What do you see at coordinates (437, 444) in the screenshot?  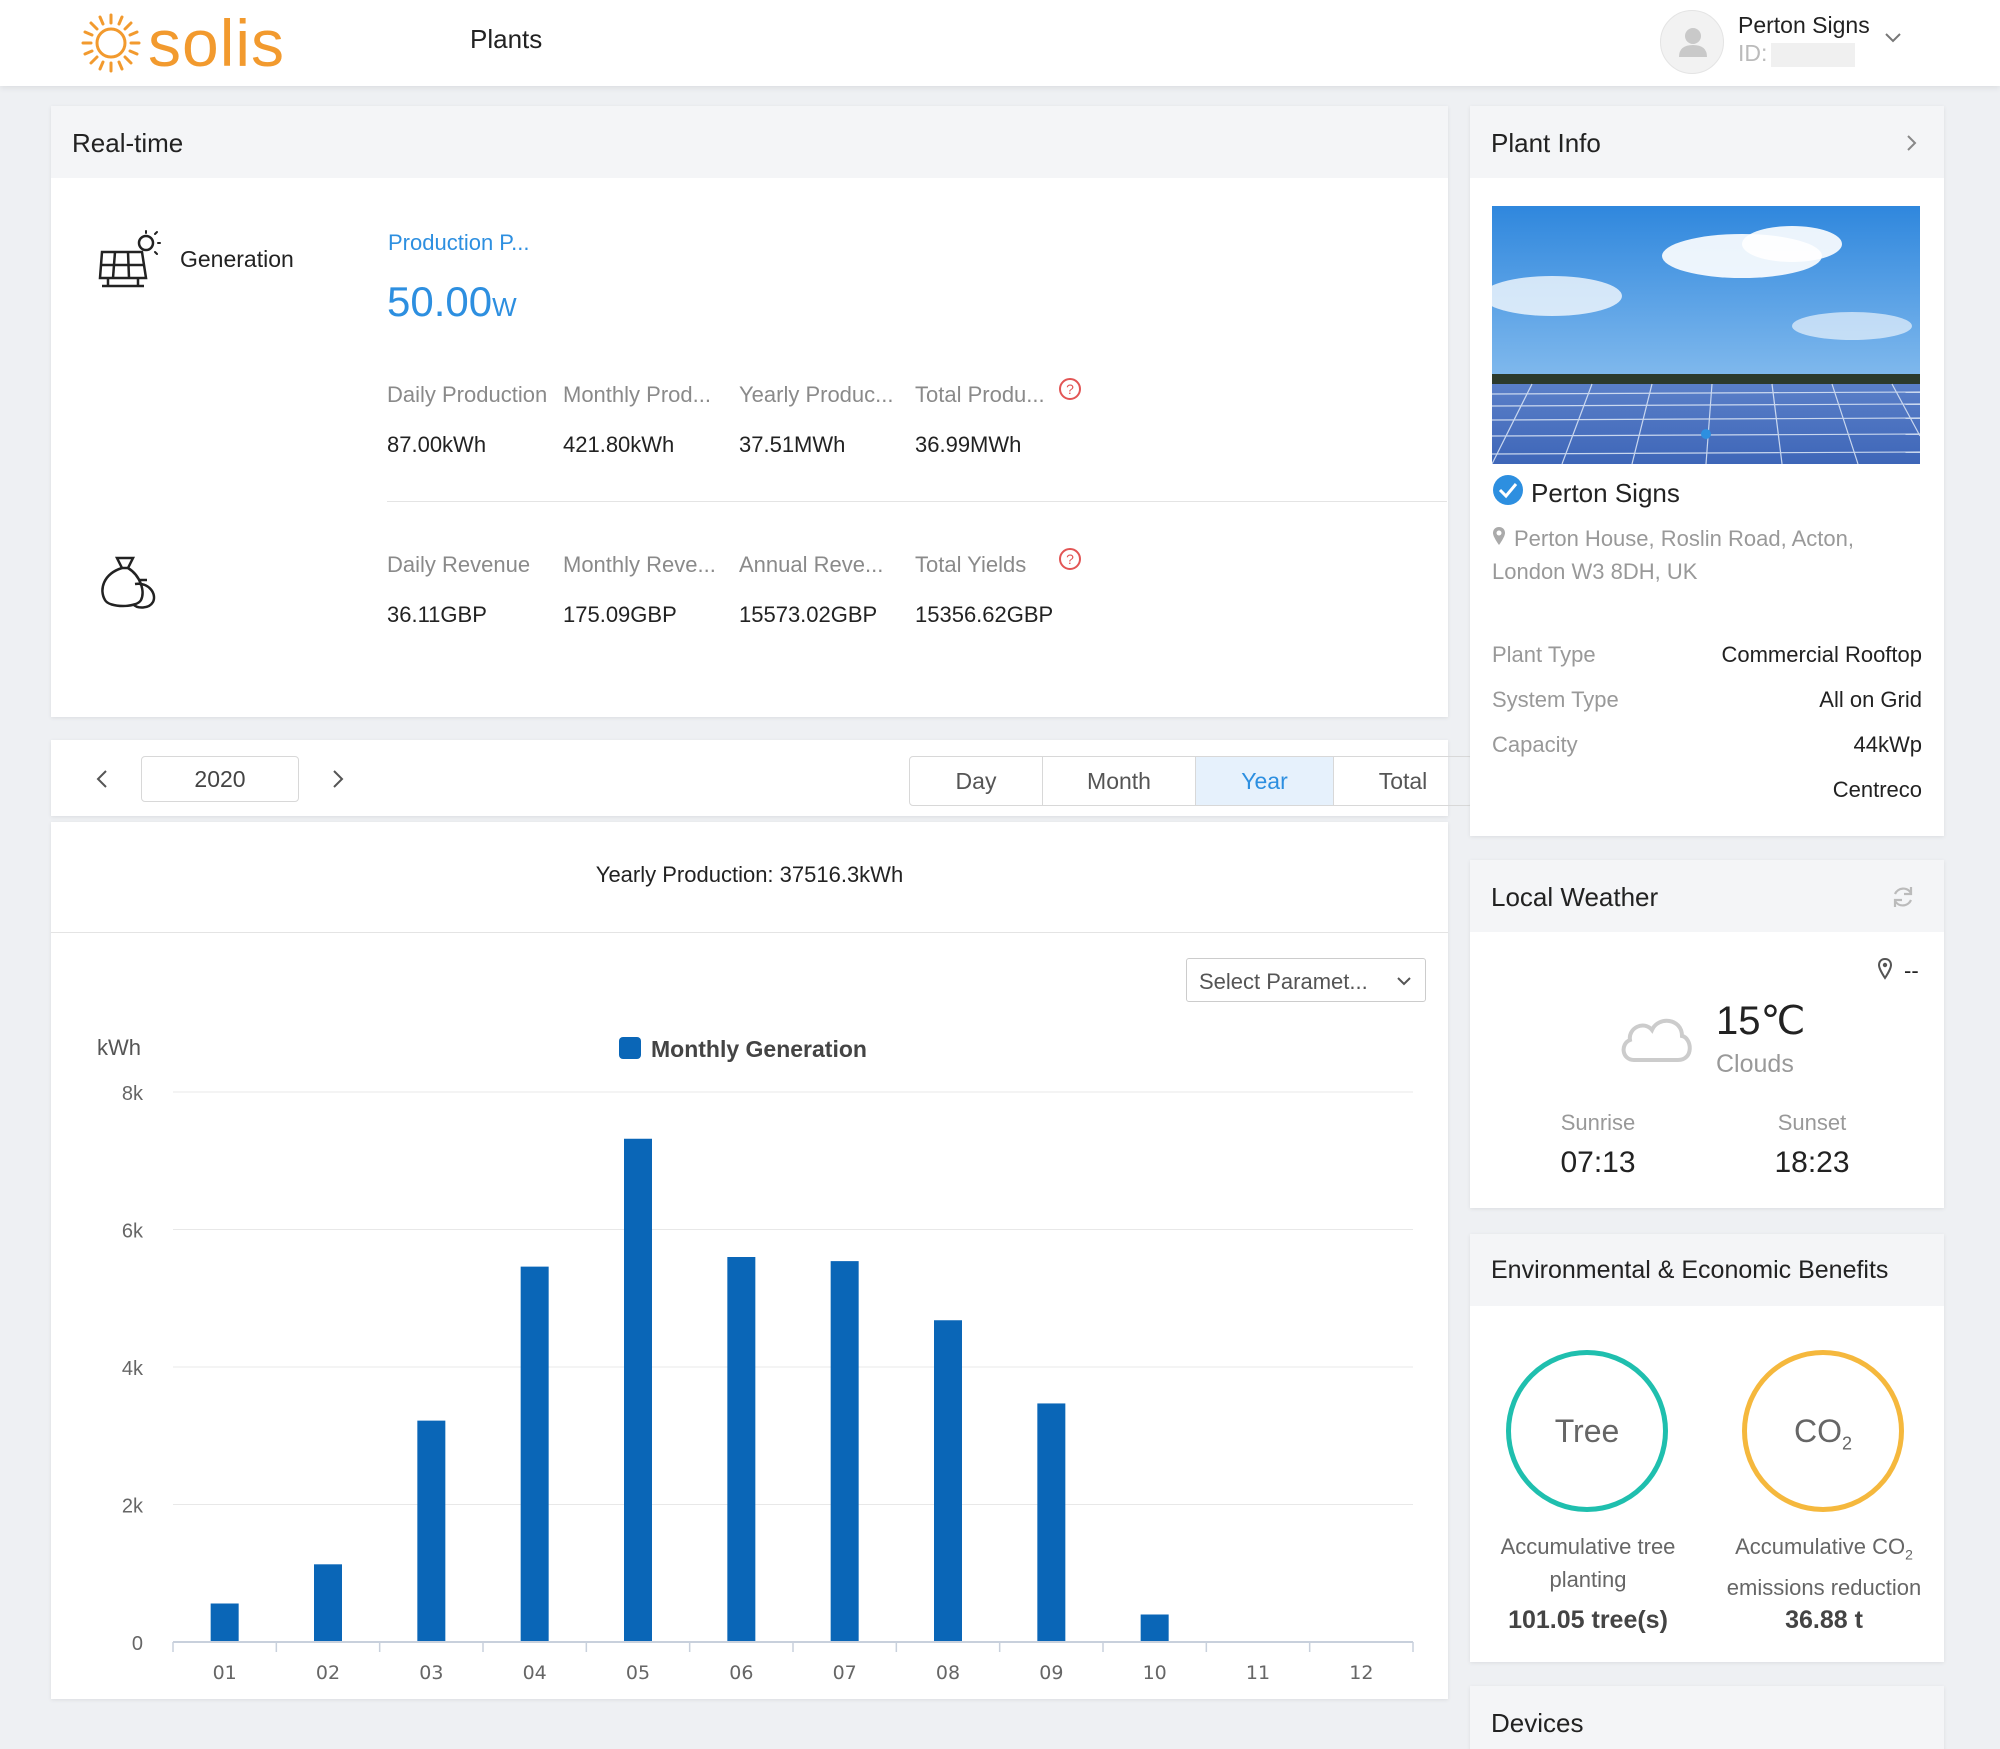 I see `daily-production-value: 87.00kWh` at bounding box center [437, 444].